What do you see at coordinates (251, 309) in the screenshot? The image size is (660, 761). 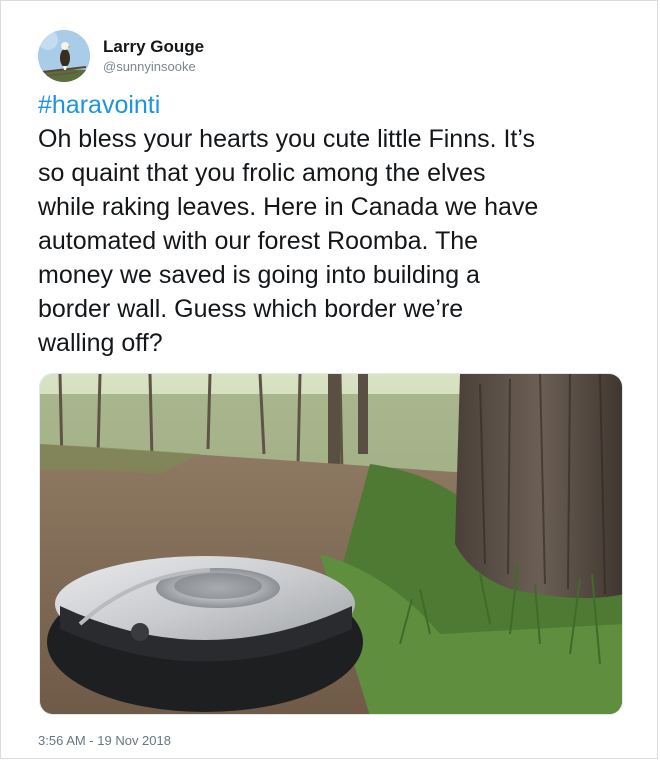 I see `tweet-text-line: border wall. Guess which border we’re` at bounding box center [251, 309].